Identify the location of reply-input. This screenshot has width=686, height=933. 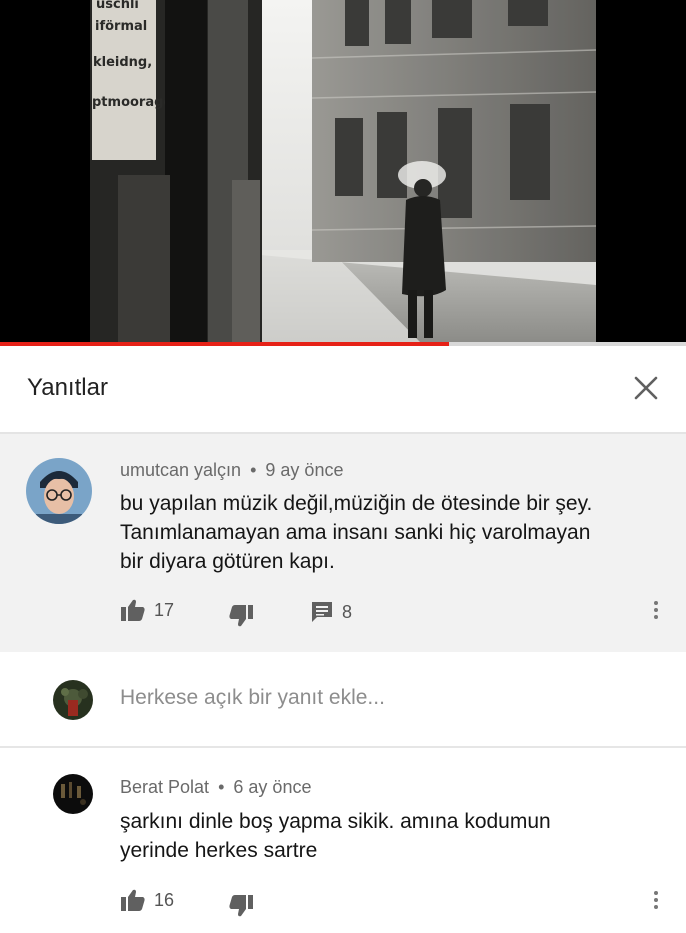
(380, 698).